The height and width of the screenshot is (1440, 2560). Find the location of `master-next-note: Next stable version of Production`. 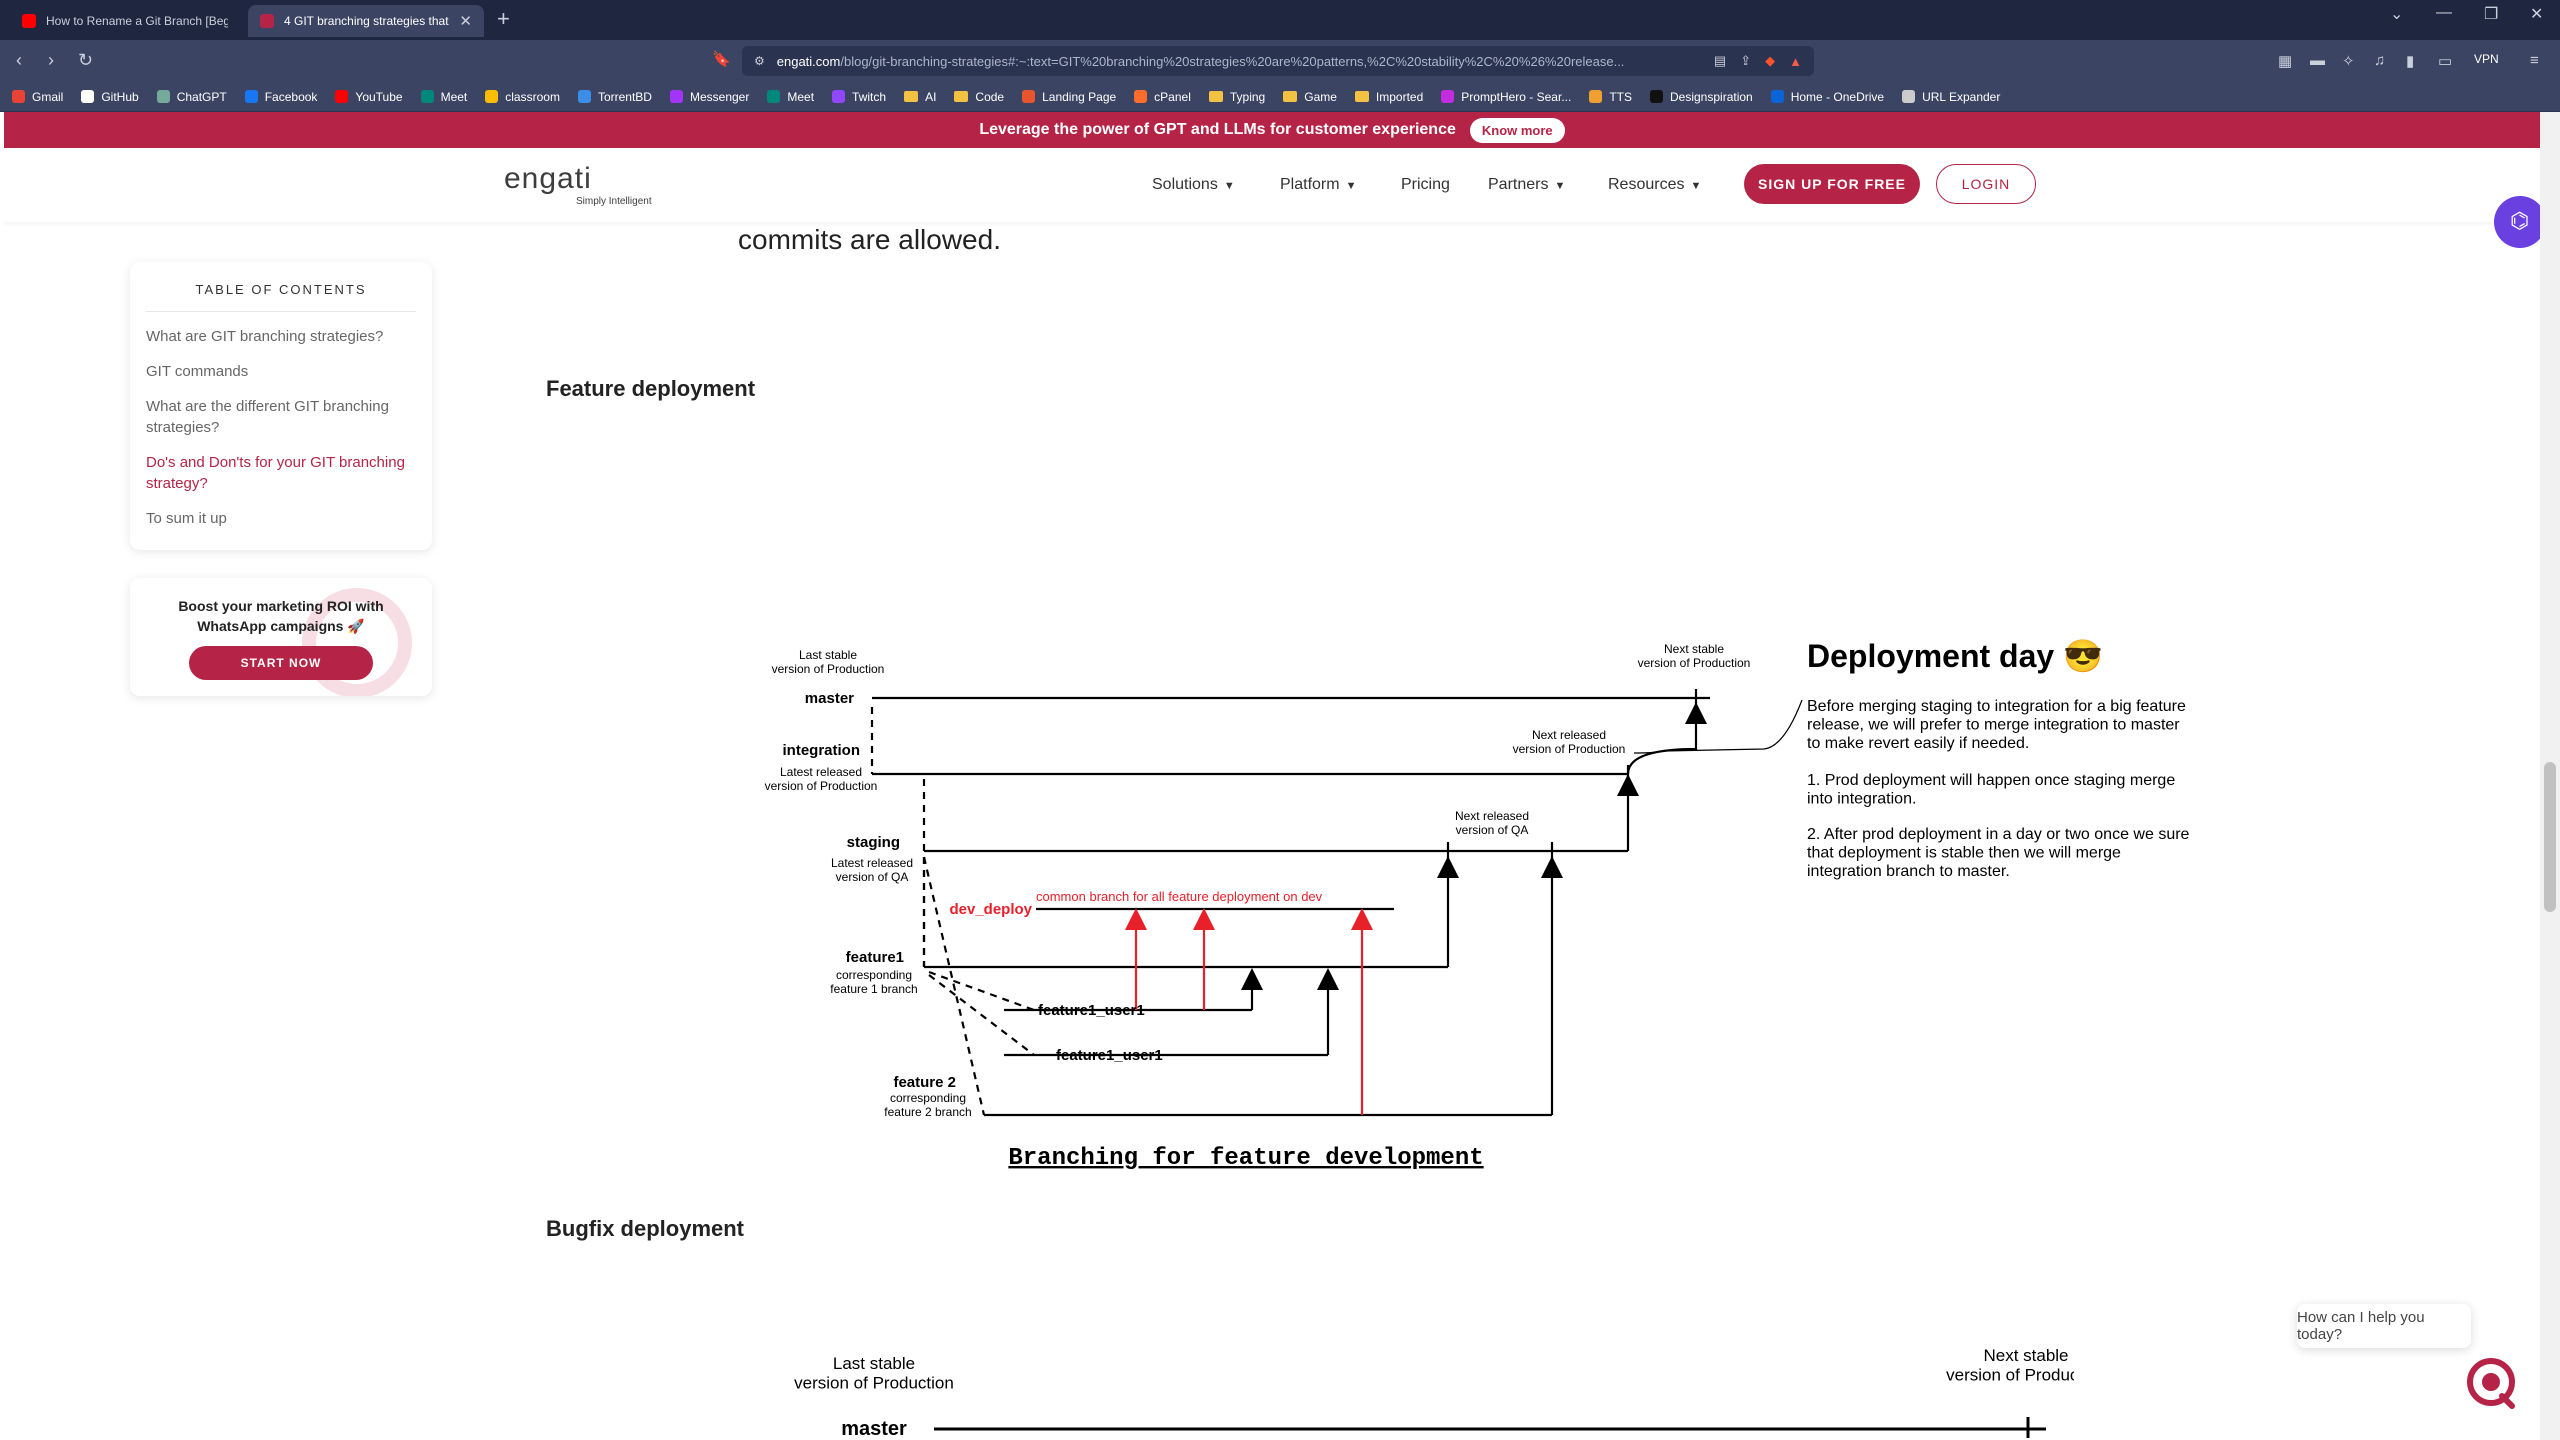

master-next-note: Next stable version of Production is located at coordinates (1694, 656).